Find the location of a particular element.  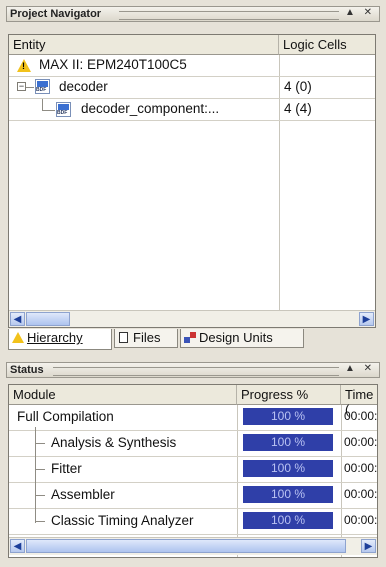

tab-label: Design Units is located at coordinates (236, 337).